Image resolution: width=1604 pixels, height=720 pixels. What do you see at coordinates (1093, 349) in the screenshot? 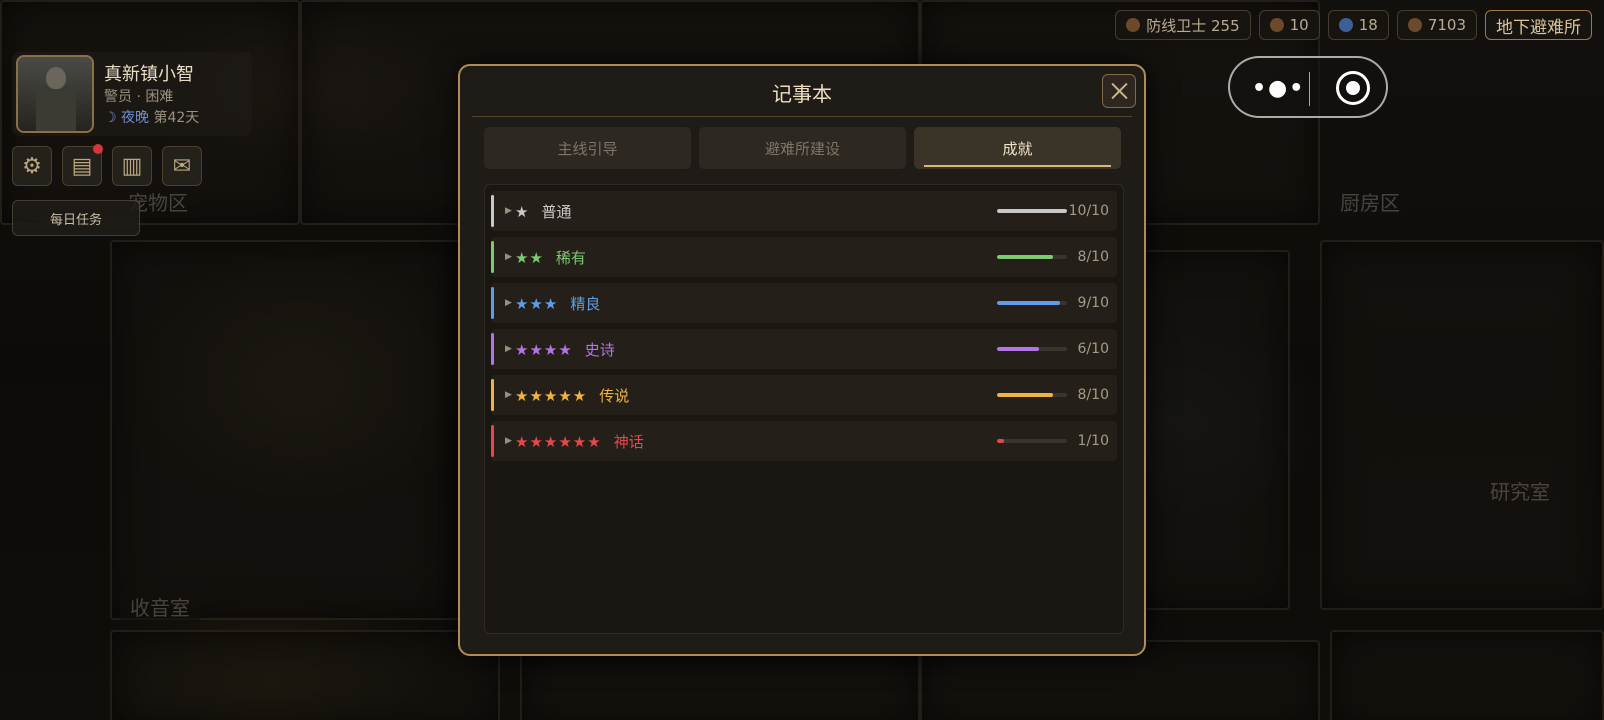
I see `progress-count: 6/10` at bounding box center [1093, 349].